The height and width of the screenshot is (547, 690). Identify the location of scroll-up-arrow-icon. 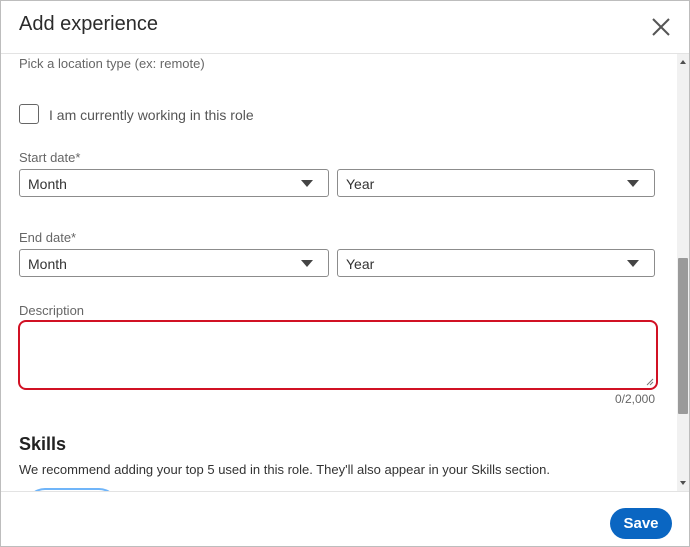
(683, 62).